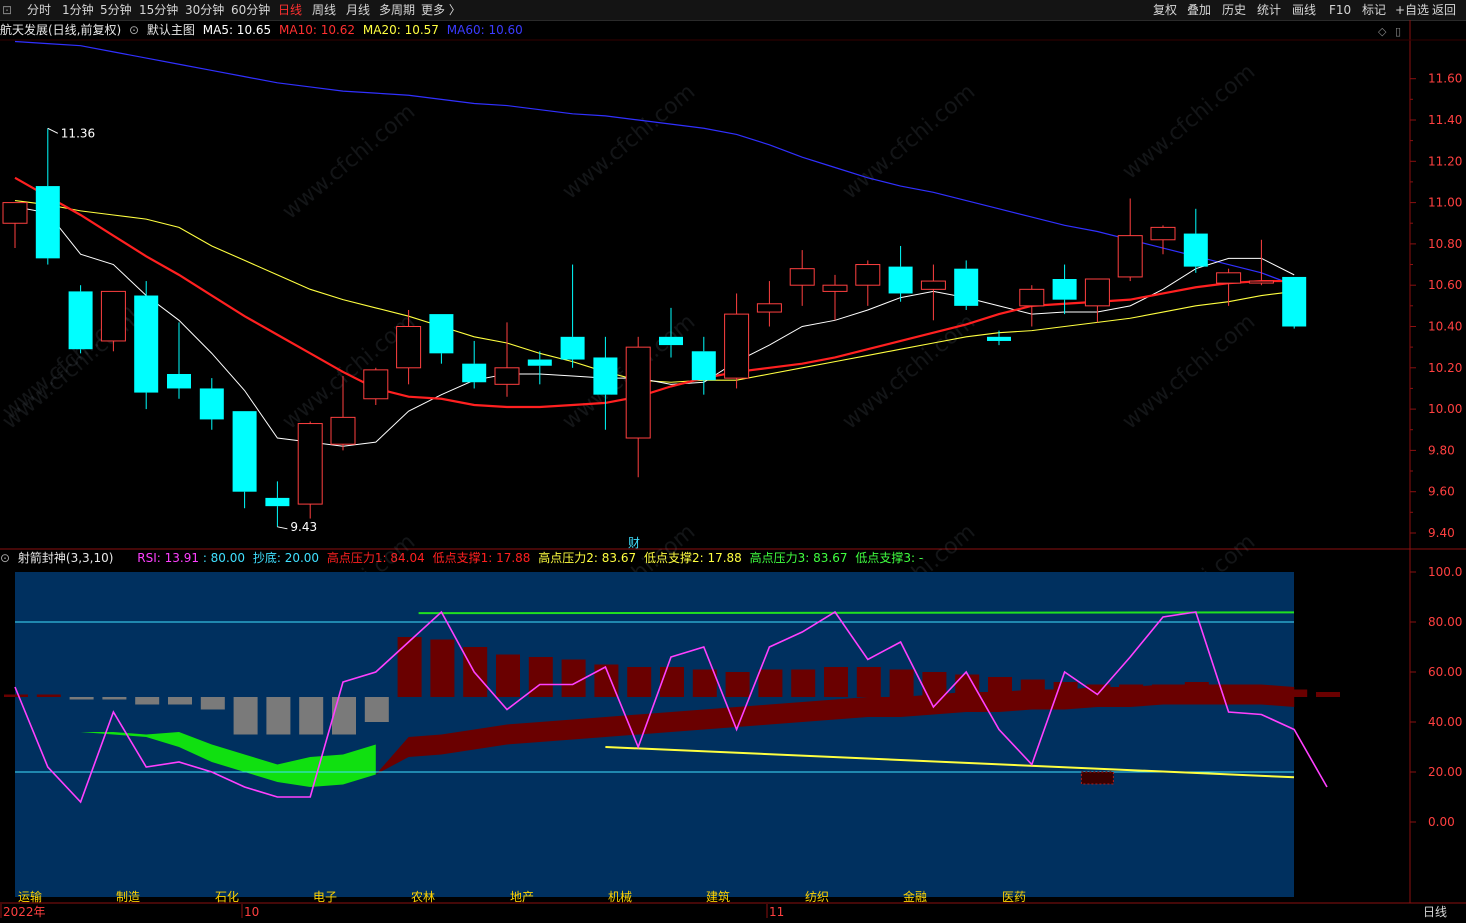 This screenshot has height=923, width=1466. Describe the element at coordinates (1445, 772) in the screenshot. I see `indicator-tick-label: 20.00` at that location.